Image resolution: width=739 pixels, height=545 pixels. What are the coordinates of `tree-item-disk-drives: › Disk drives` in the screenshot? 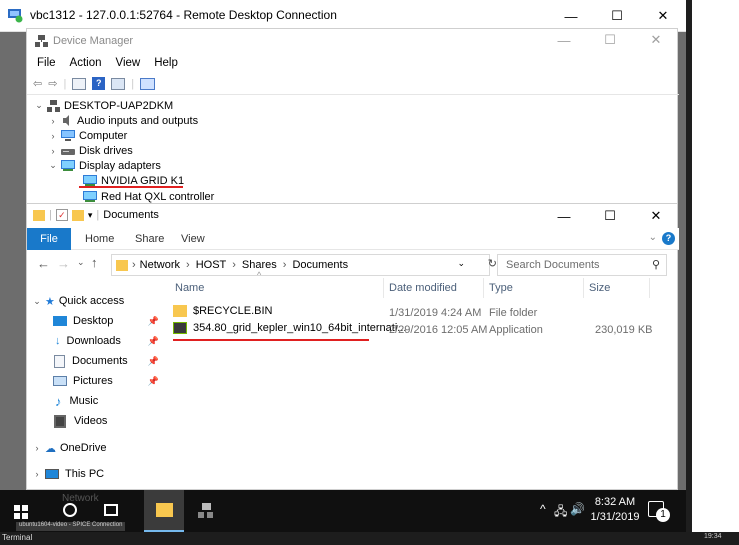 It's located at (90, 150).